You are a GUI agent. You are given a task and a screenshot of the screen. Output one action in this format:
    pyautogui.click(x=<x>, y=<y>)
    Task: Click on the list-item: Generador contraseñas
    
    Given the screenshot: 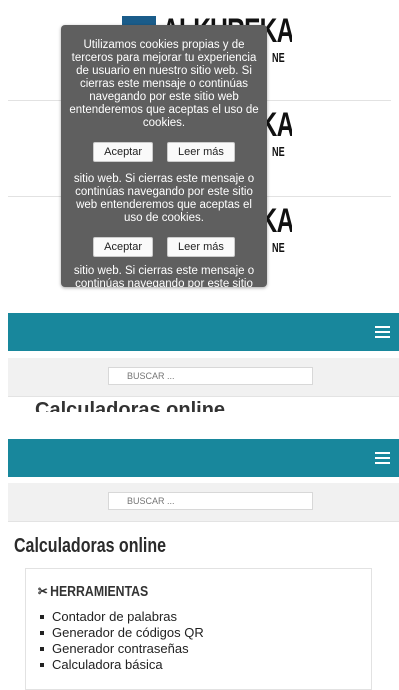 What is the action you would take?
    pyautogui.click(x=121, y=649)
    